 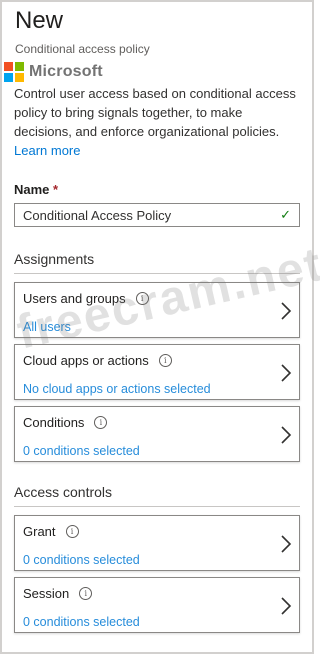 What do you see at coordinates (161, 298) in the screenshot?
I see `card-title: Users and groups i` at bounding box center [161, 298].